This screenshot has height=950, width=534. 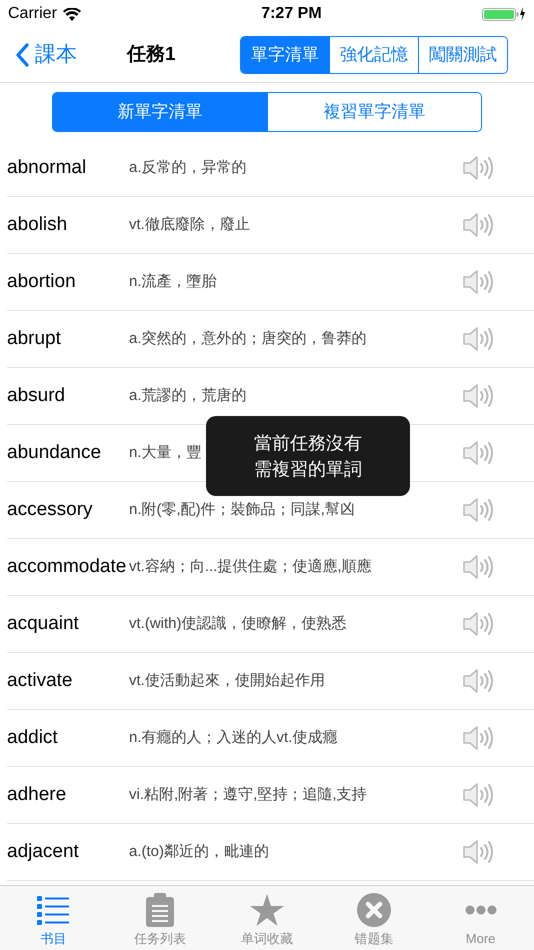 I want to click on word: acquaint, so click(x=43, y=624).